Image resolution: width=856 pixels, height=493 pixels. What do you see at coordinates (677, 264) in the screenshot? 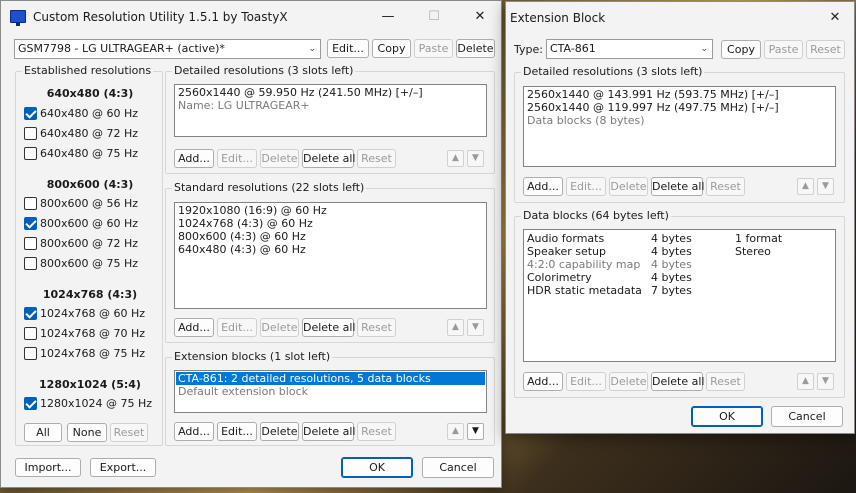
I see `table-row: 4:2:0 capability map 4 bytes` at bounding box center [677, 264].